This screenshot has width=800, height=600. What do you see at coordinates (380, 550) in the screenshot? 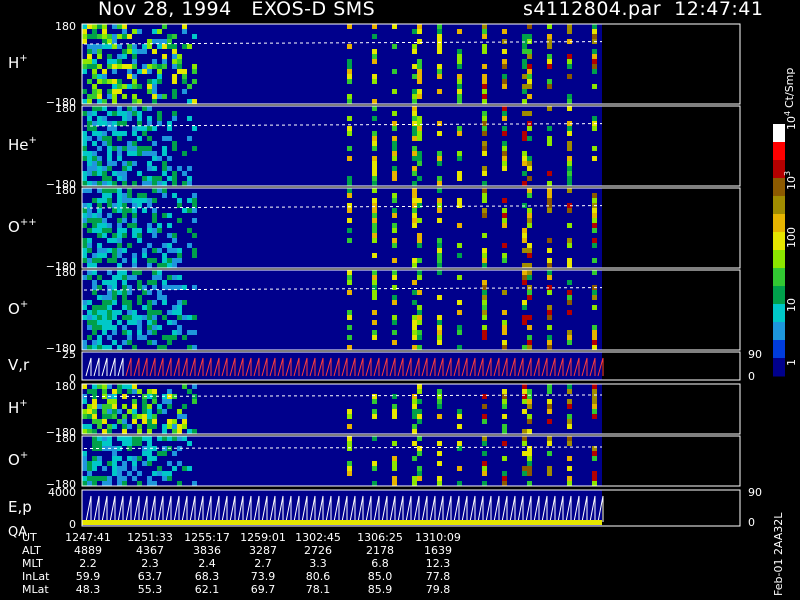
I see `info-row-alt: ALT 4889 4367 3836 3287 2726 2178 1639` at bounding box center [380, 550].